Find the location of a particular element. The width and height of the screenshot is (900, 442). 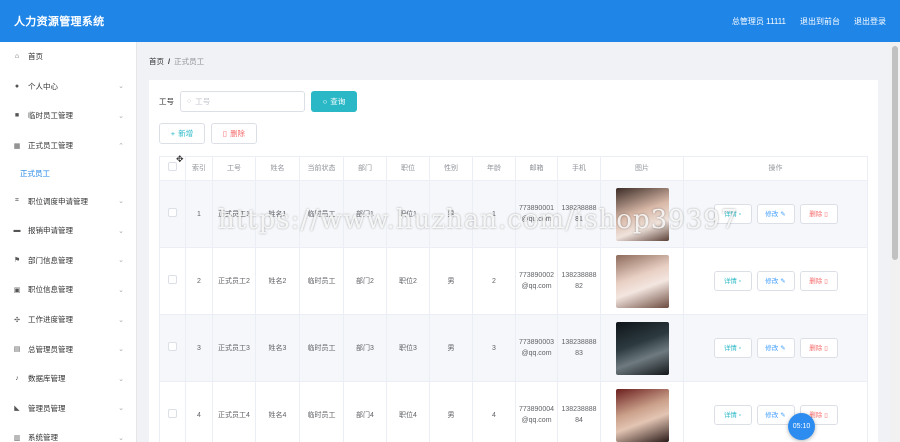

sidebar-item-formal-staff: ▦ 正式员工管理 ⌃ is located at coordinates (68, 146).